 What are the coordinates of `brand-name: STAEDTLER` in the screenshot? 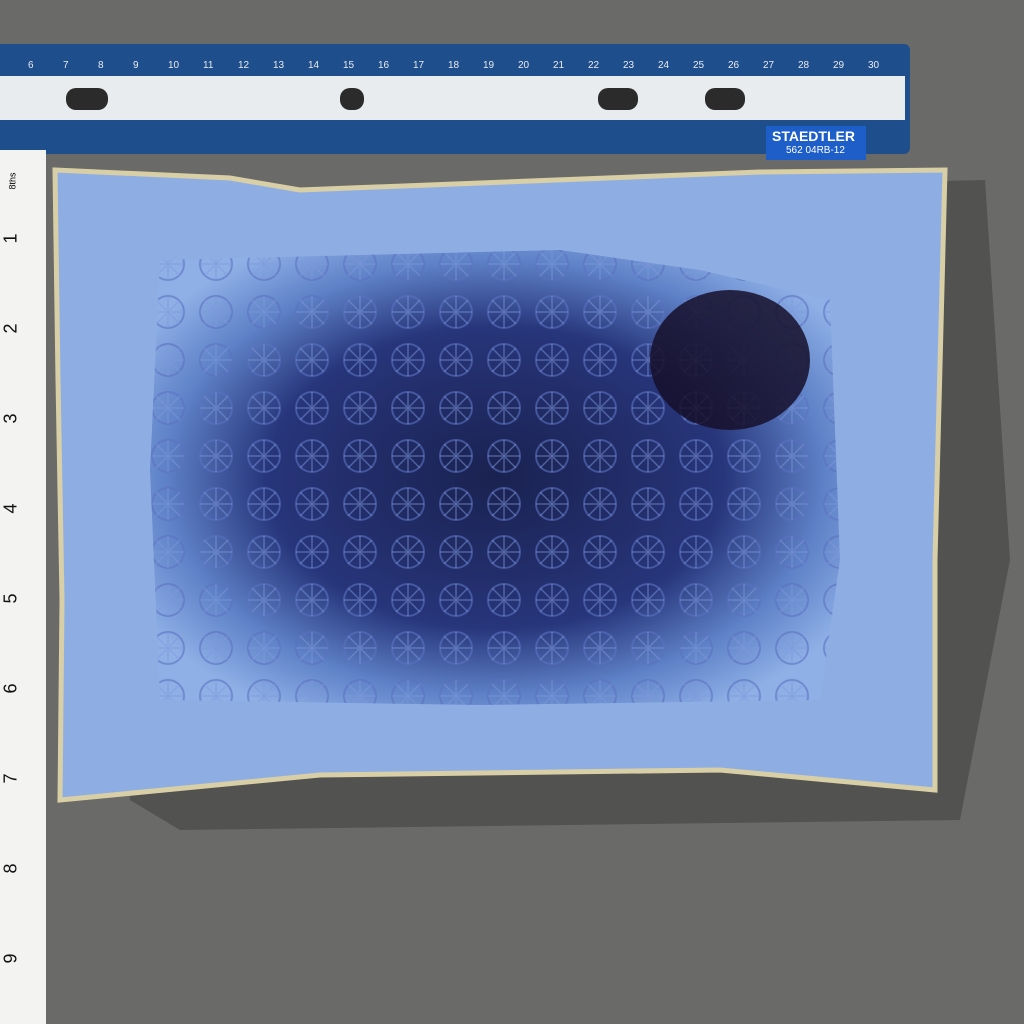 It's located at (813, 136).